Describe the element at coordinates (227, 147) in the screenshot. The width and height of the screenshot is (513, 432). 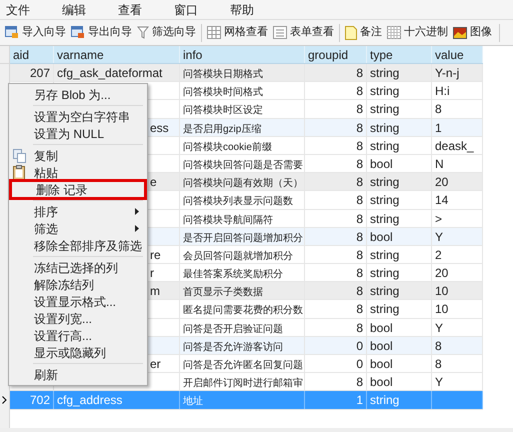
I see `table-cell: 问答模块cookie前缀` at that location.